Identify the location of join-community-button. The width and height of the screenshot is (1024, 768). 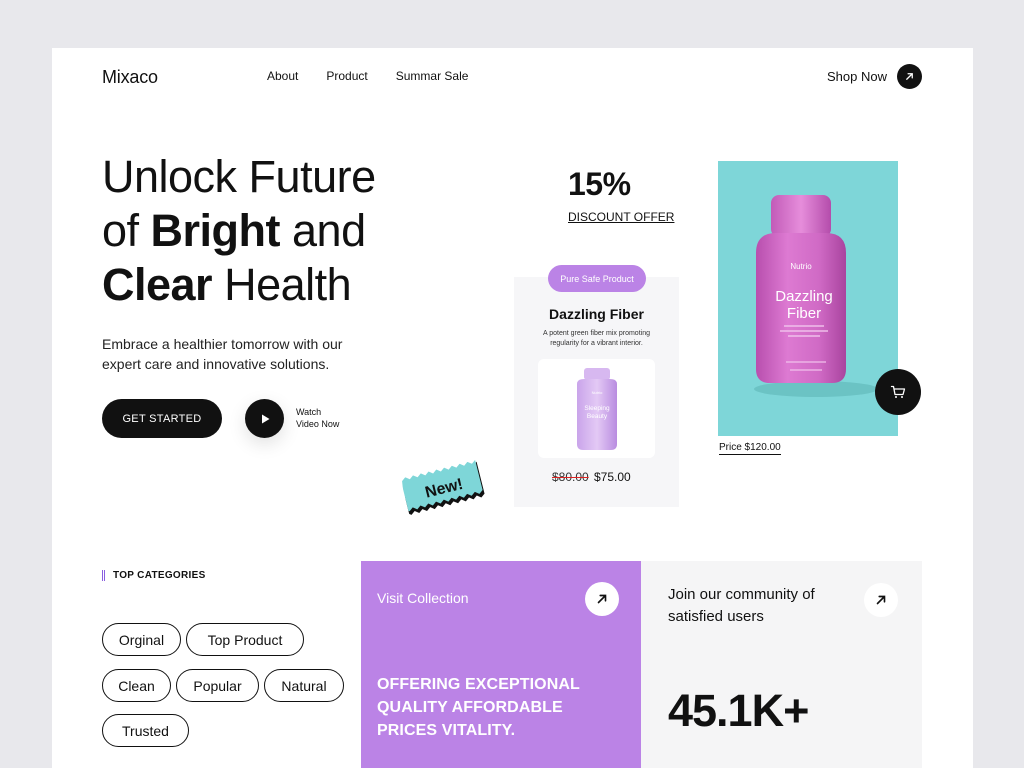
(881, 600).